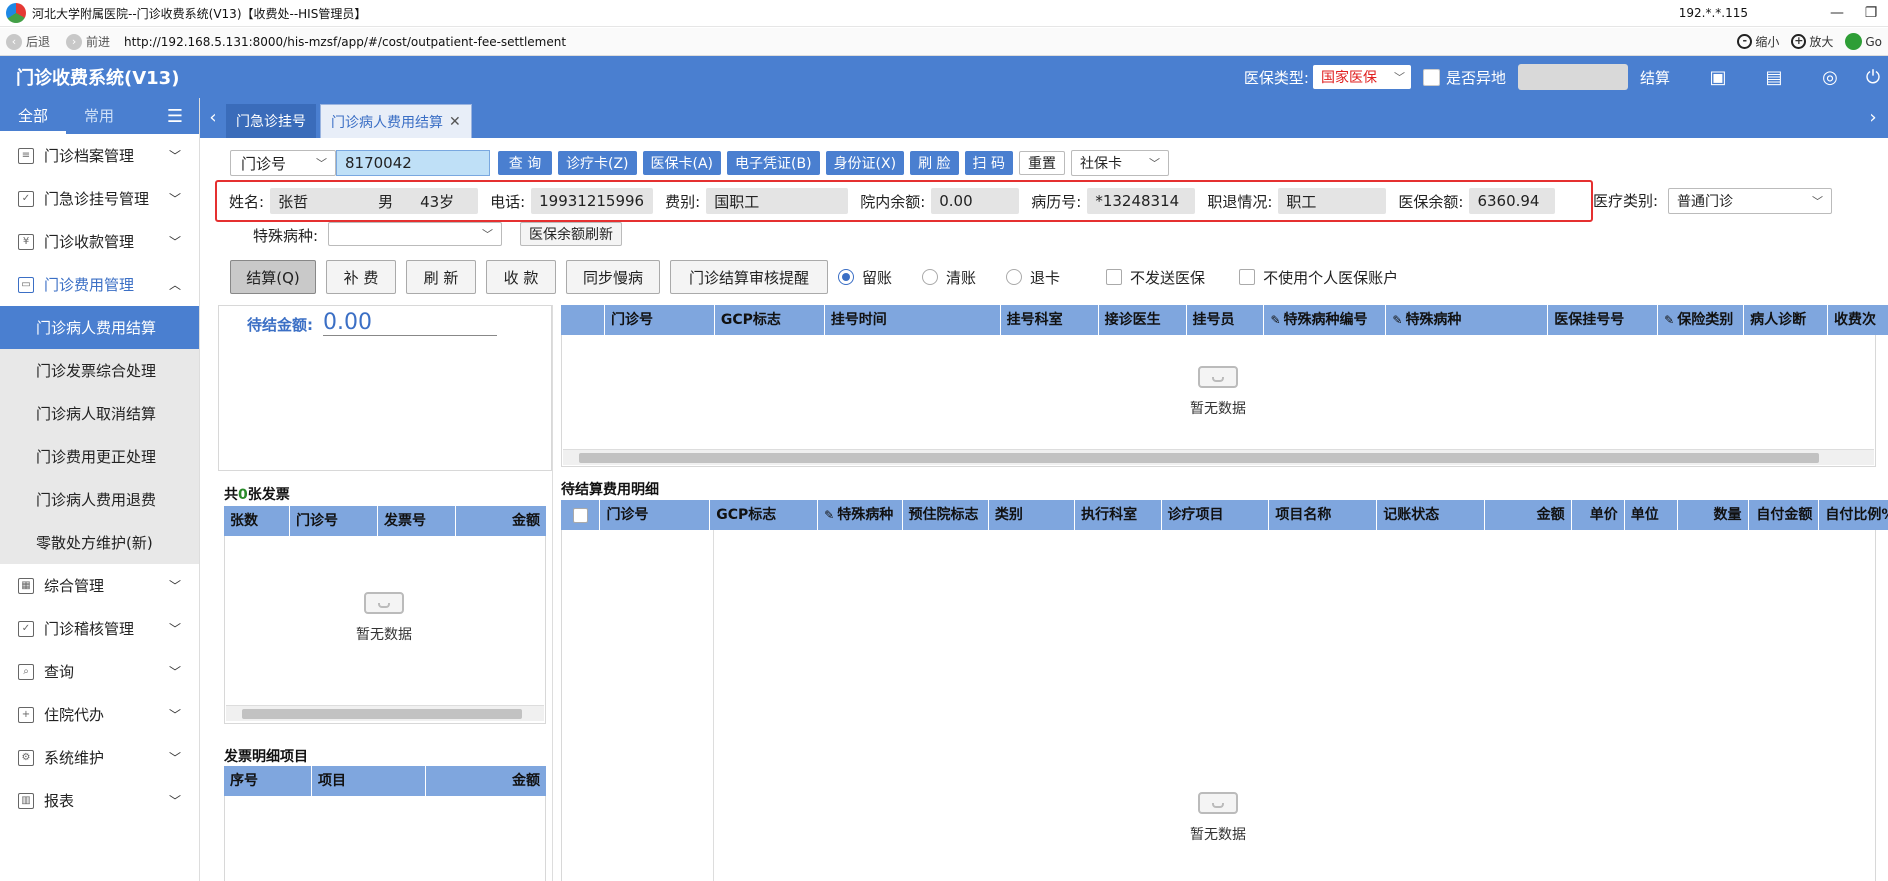  What do you see at coordinates (913, 320) in the screenshot?
I see `col-reg-time: 挂号时间` at bounding box center [913, 320].